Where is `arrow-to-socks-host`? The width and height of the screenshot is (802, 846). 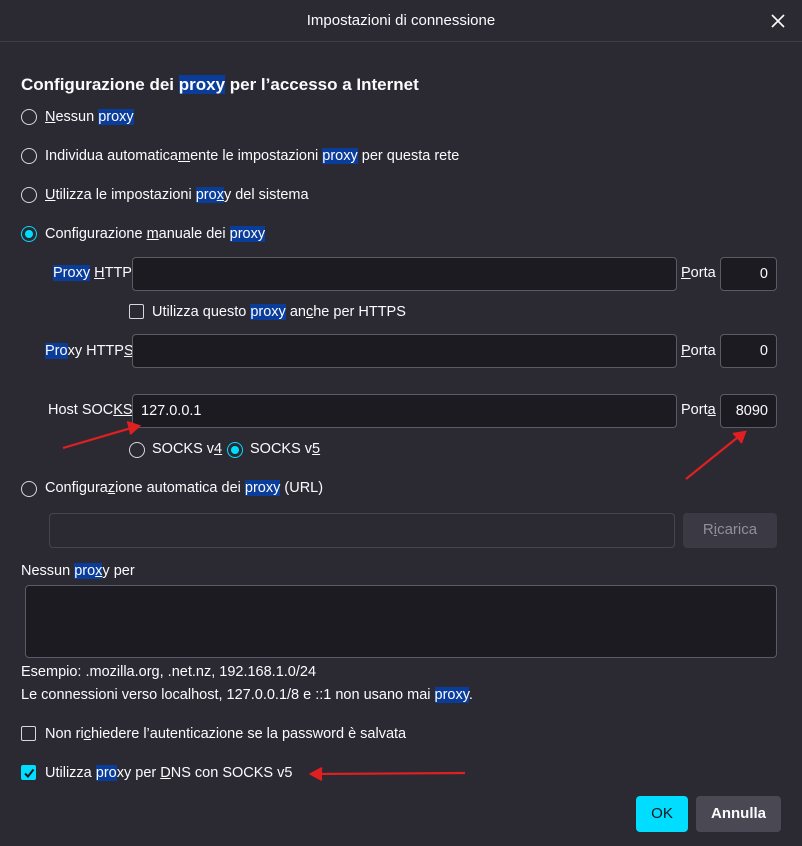 arrow-to-socks-host is located at coordinates (102, 435).